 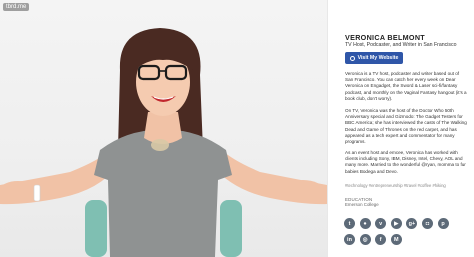 What do you see at coordinates (406, 239) in the screenshot?
I see `social-links-row-2: in ◎ f M` at bounding box center [406, 239].